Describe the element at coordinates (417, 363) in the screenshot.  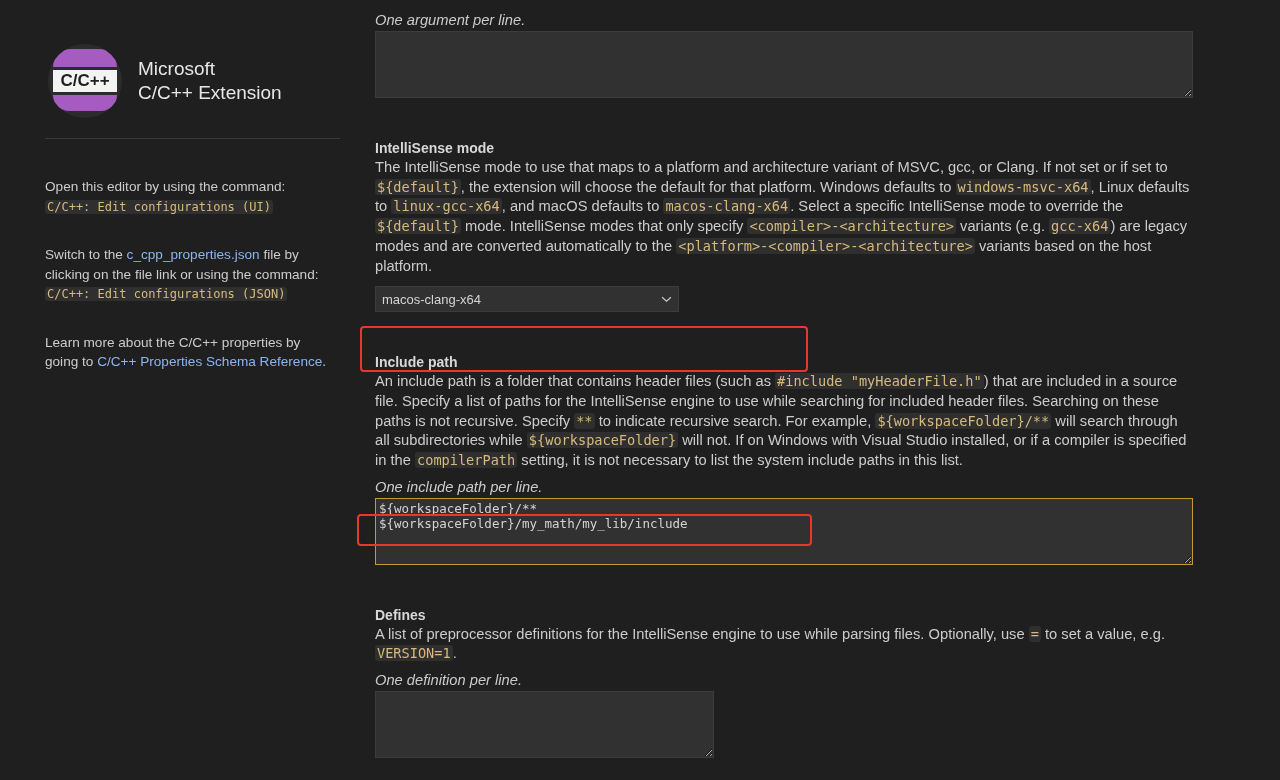
I see `setting-title: Include path` at that location.